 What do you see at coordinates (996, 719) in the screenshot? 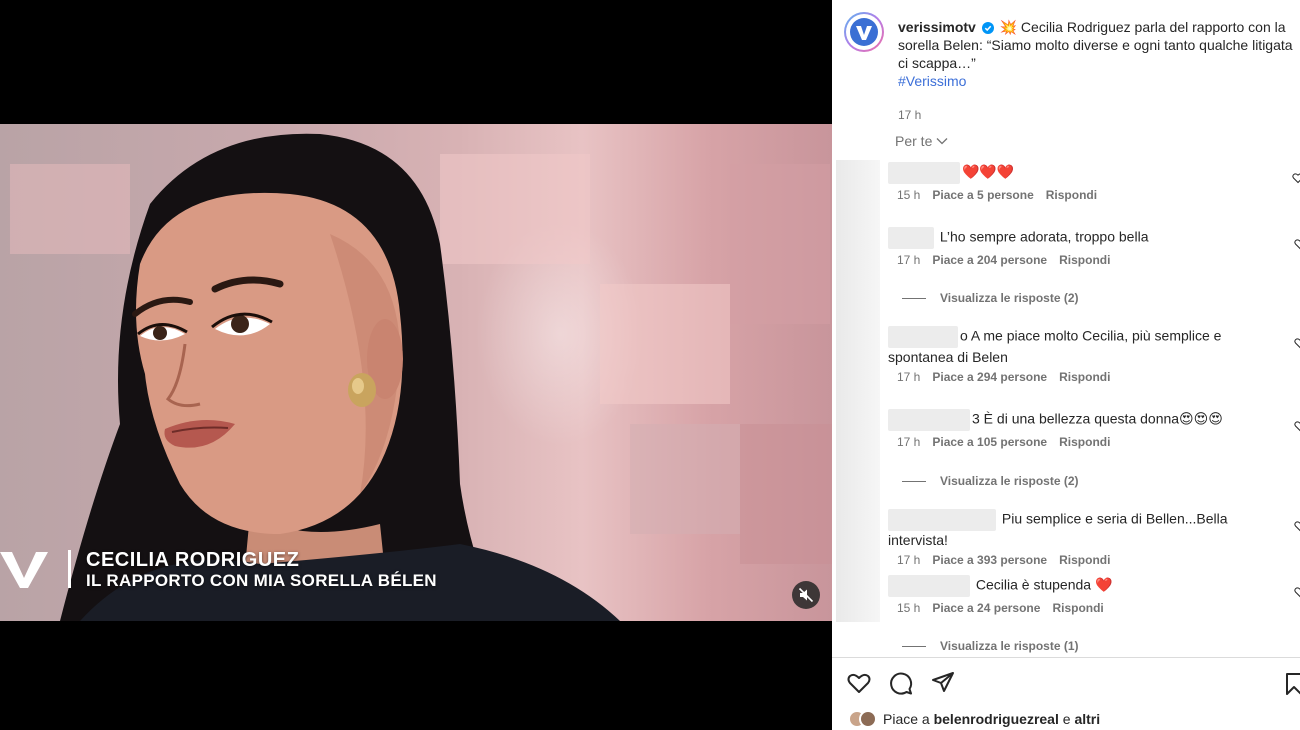
I see `liker-username-link: belenrodriguezreal` at bounding box center [996, 719].